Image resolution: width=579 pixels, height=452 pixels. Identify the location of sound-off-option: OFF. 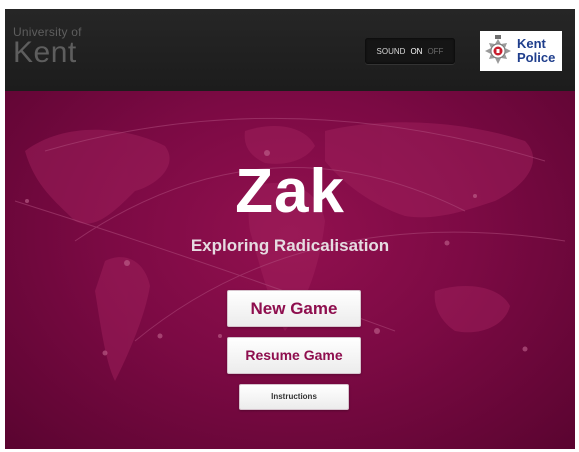
(435, 51).